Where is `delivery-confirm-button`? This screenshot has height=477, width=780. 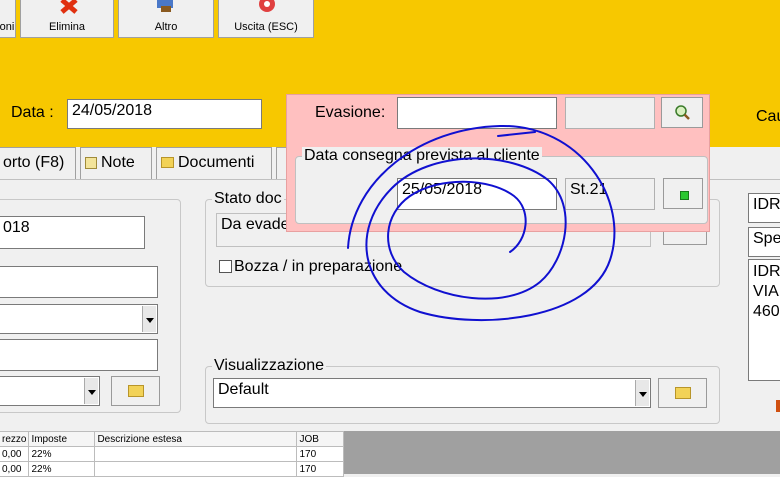
delivery-confirm-button is located at coordinates (683, 193).